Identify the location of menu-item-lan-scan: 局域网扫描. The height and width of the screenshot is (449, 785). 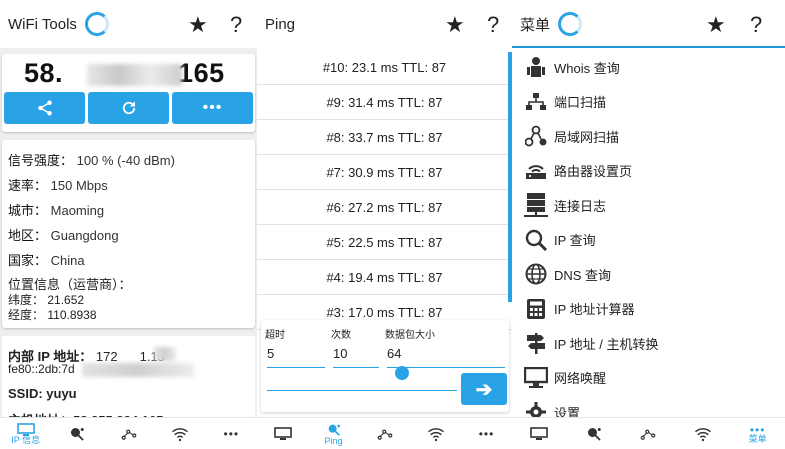
(648, 136).